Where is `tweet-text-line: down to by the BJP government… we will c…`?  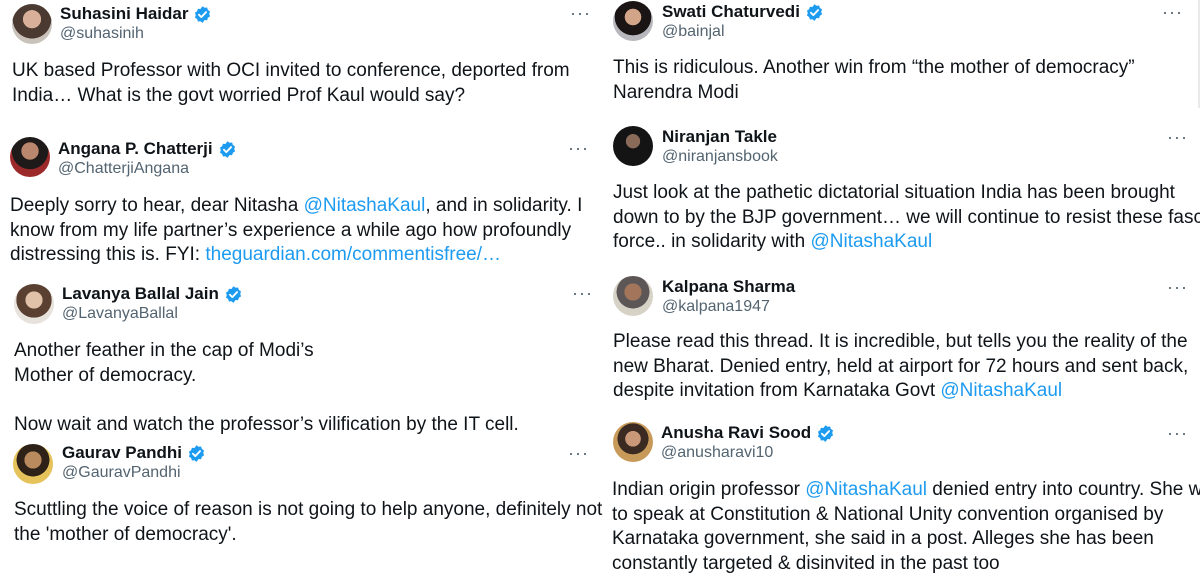
tweet-text-line: down to by the BJP government… we will c… is located at coordinates (906, 218).